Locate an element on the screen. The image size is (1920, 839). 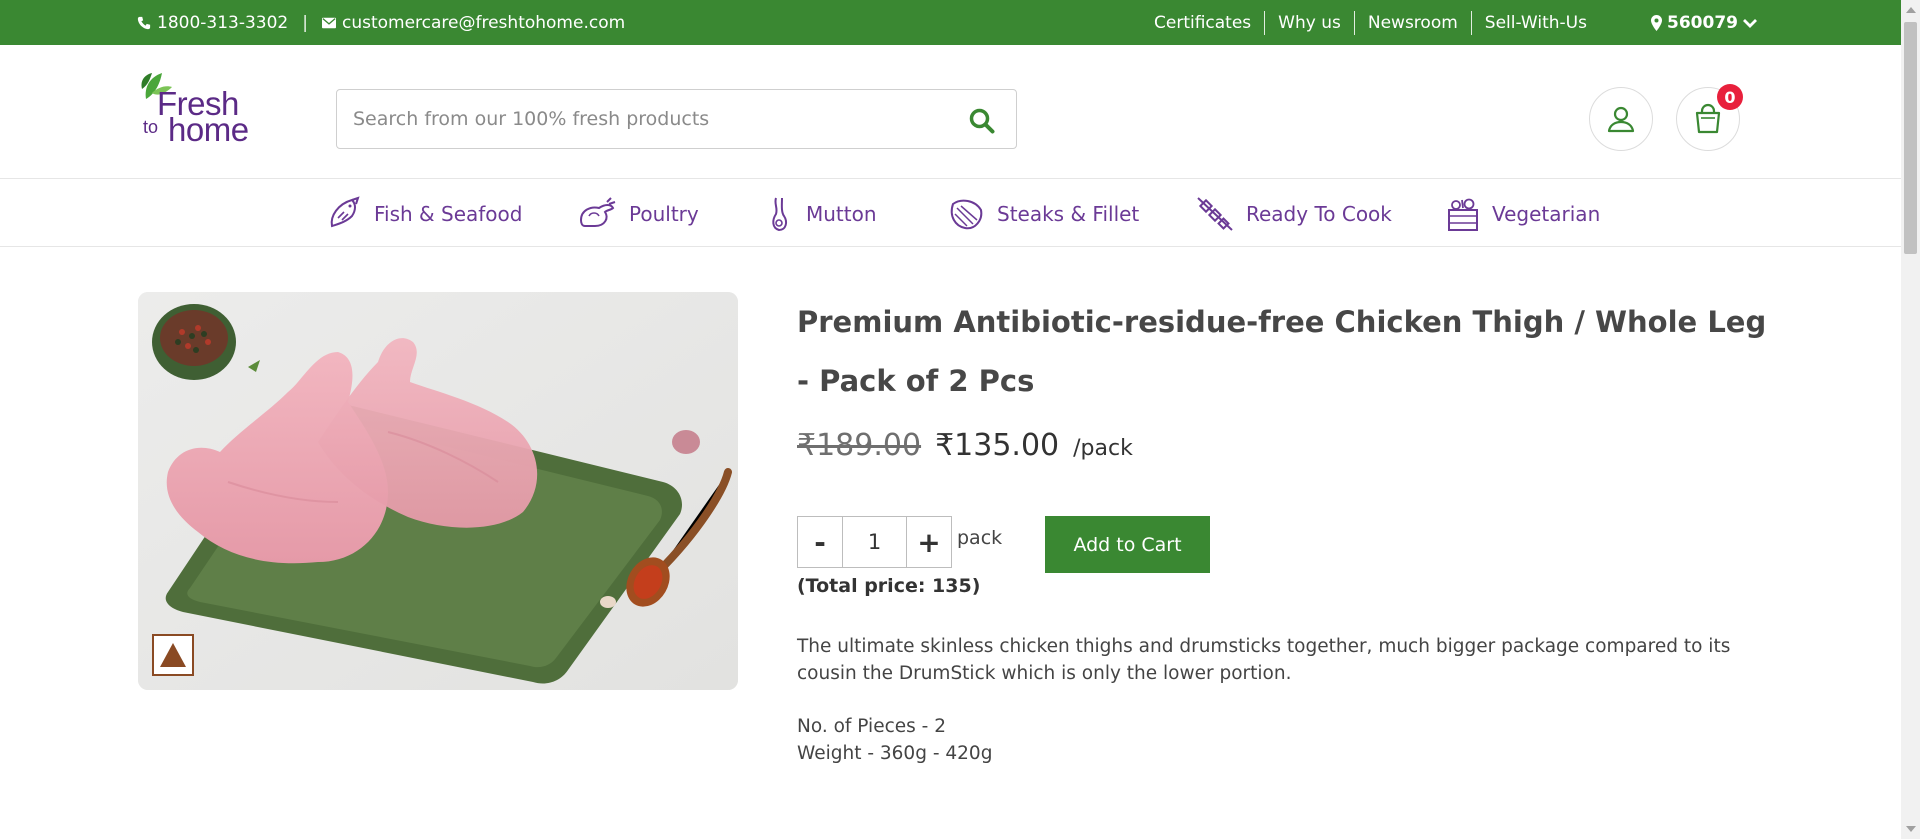
pincode-selector: 560079 is located at coordinates (1704, 22).